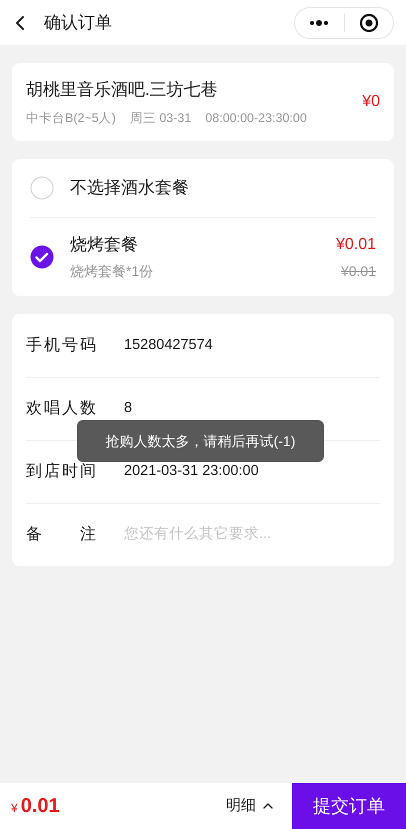  I want to click on field-value: 2021-03-31 23:00:00, so click(191, 472).